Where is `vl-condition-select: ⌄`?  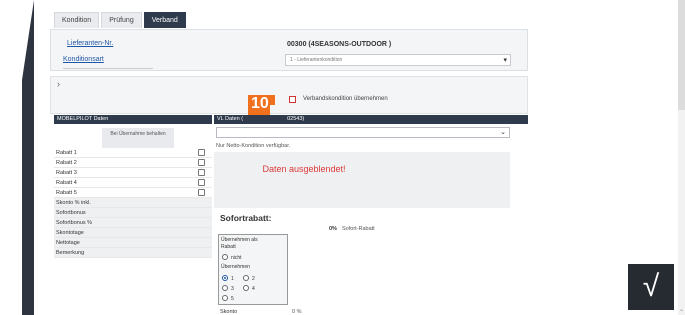
vl-condition-select: ⌄ is located at coordinates (363, 132).